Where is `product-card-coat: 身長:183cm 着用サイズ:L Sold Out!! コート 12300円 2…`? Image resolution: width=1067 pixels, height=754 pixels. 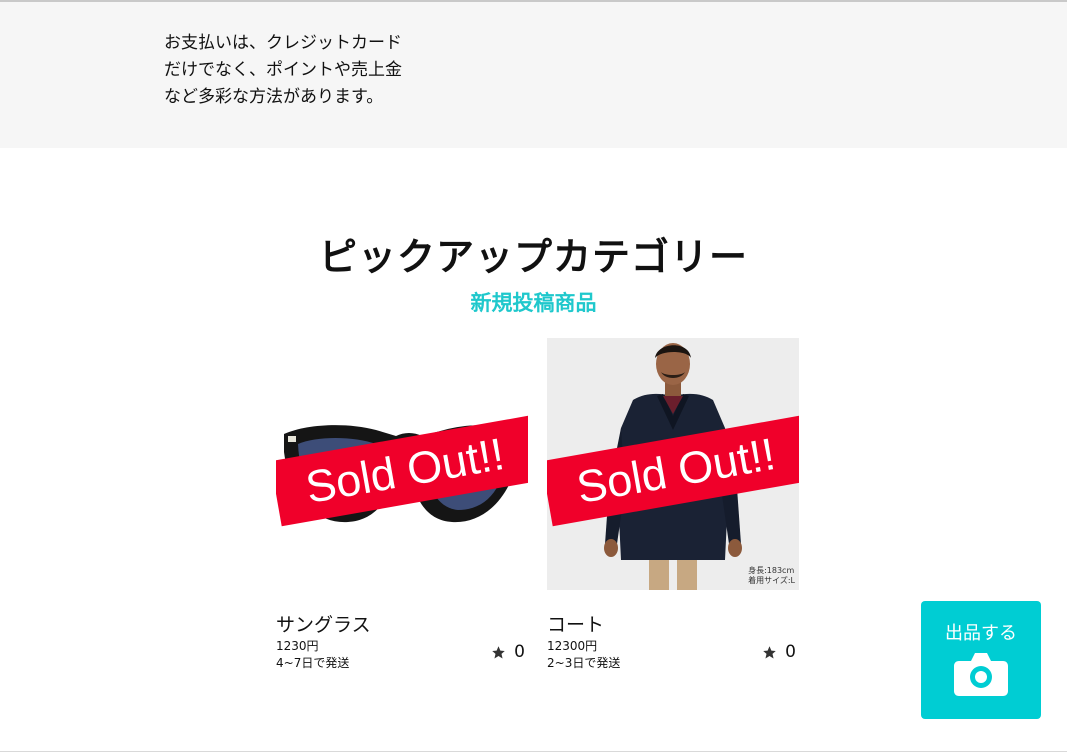
product-card-coat: 身長:183cm 着用サイズ:L Sold Out!! コート 12300円 2… is located at coordinates (667, 508).